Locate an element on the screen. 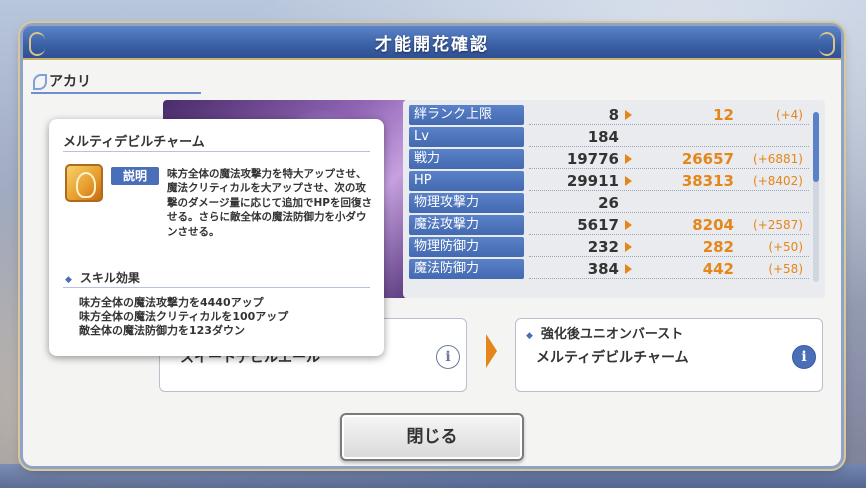 The width and height of the screenshot is (866, 488). stat-row: Lv 184 is located at coordinates (609, 137).